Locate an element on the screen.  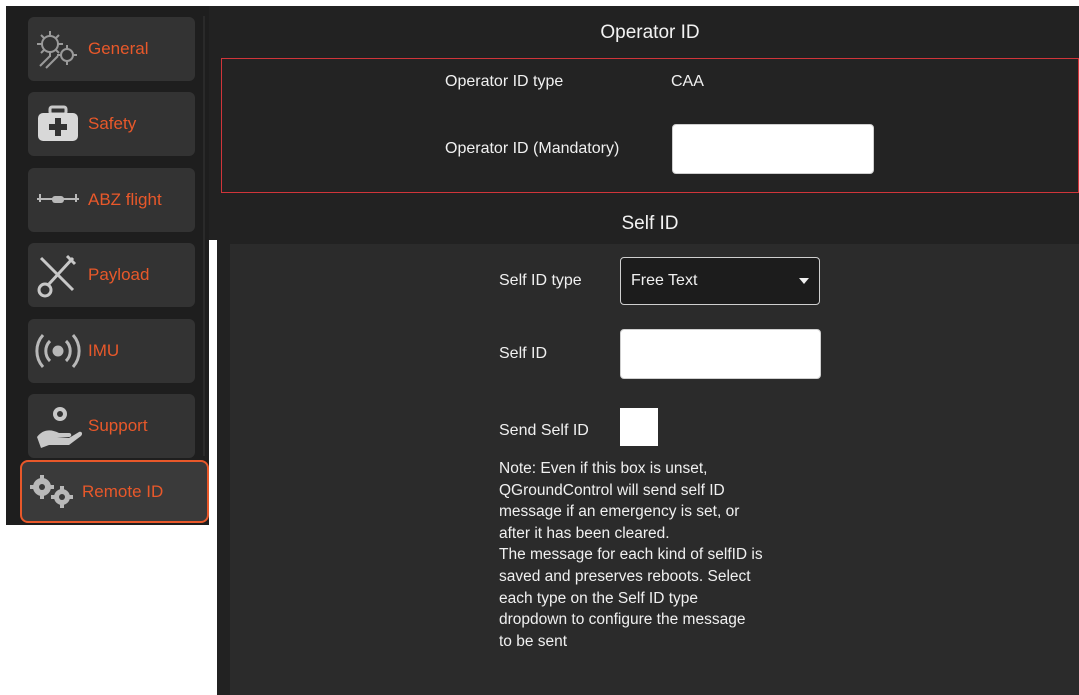
sidebar-item-label: IMU is located at coordinates (104, 350).